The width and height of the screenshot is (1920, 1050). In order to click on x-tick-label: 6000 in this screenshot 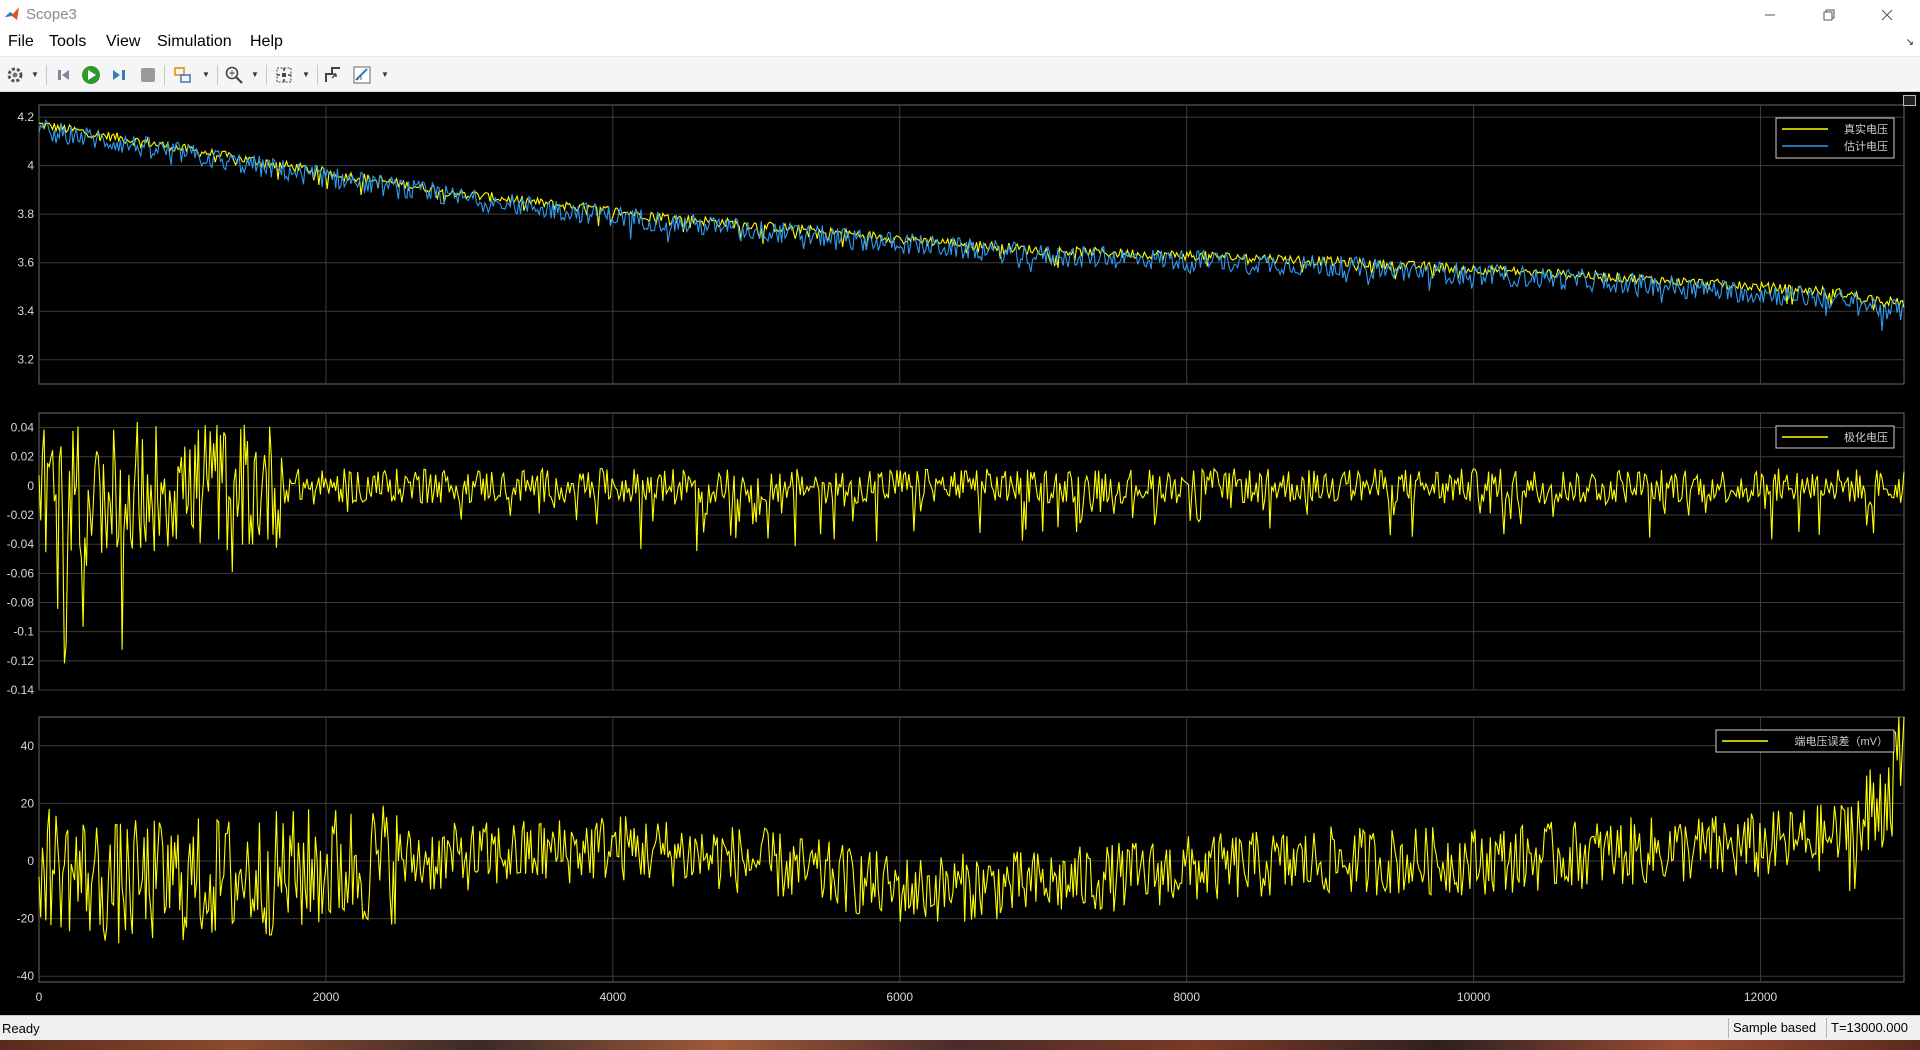, I will do `click(899, 997)`.